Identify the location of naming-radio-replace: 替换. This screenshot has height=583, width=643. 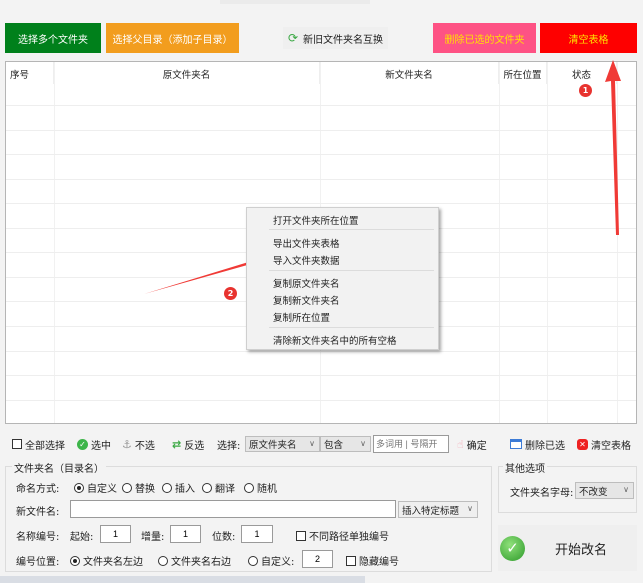
(138, 487).